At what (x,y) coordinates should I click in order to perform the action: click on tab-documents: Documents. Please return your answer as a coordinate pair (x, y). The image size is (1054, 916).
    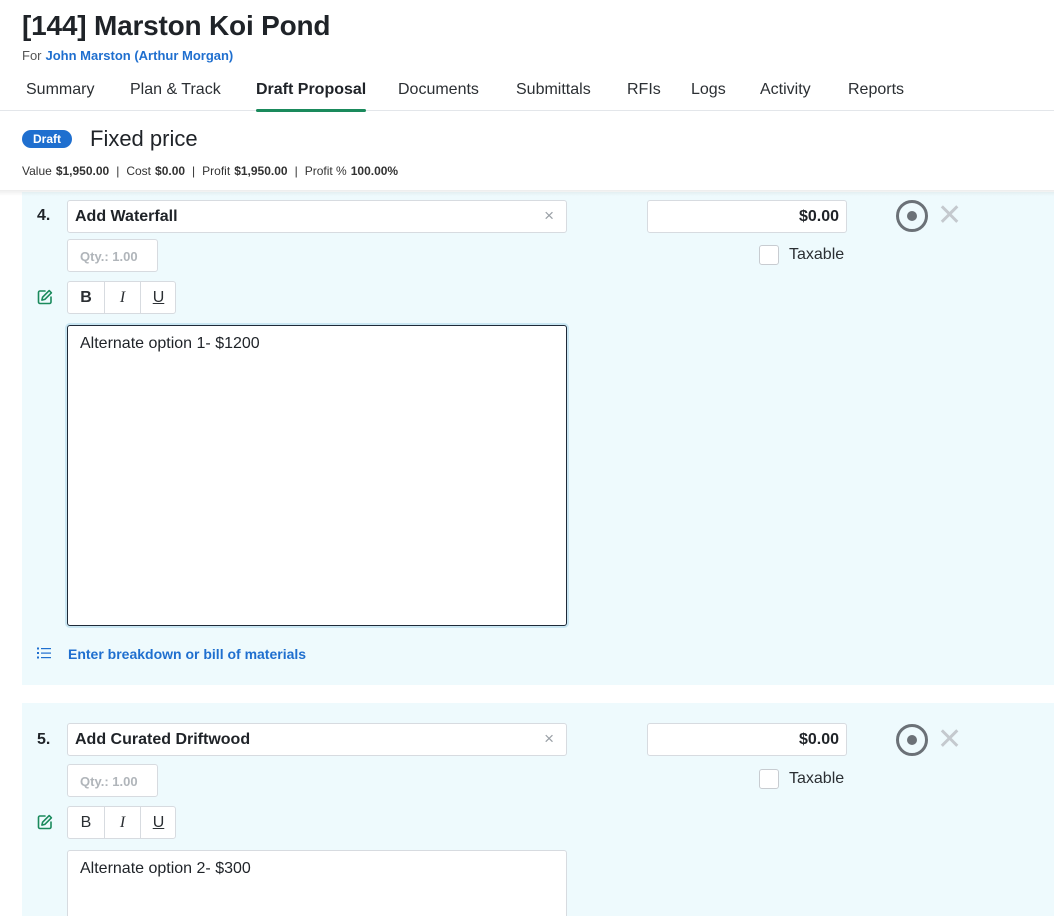
    Looking at the image, I should click on (438, 96).